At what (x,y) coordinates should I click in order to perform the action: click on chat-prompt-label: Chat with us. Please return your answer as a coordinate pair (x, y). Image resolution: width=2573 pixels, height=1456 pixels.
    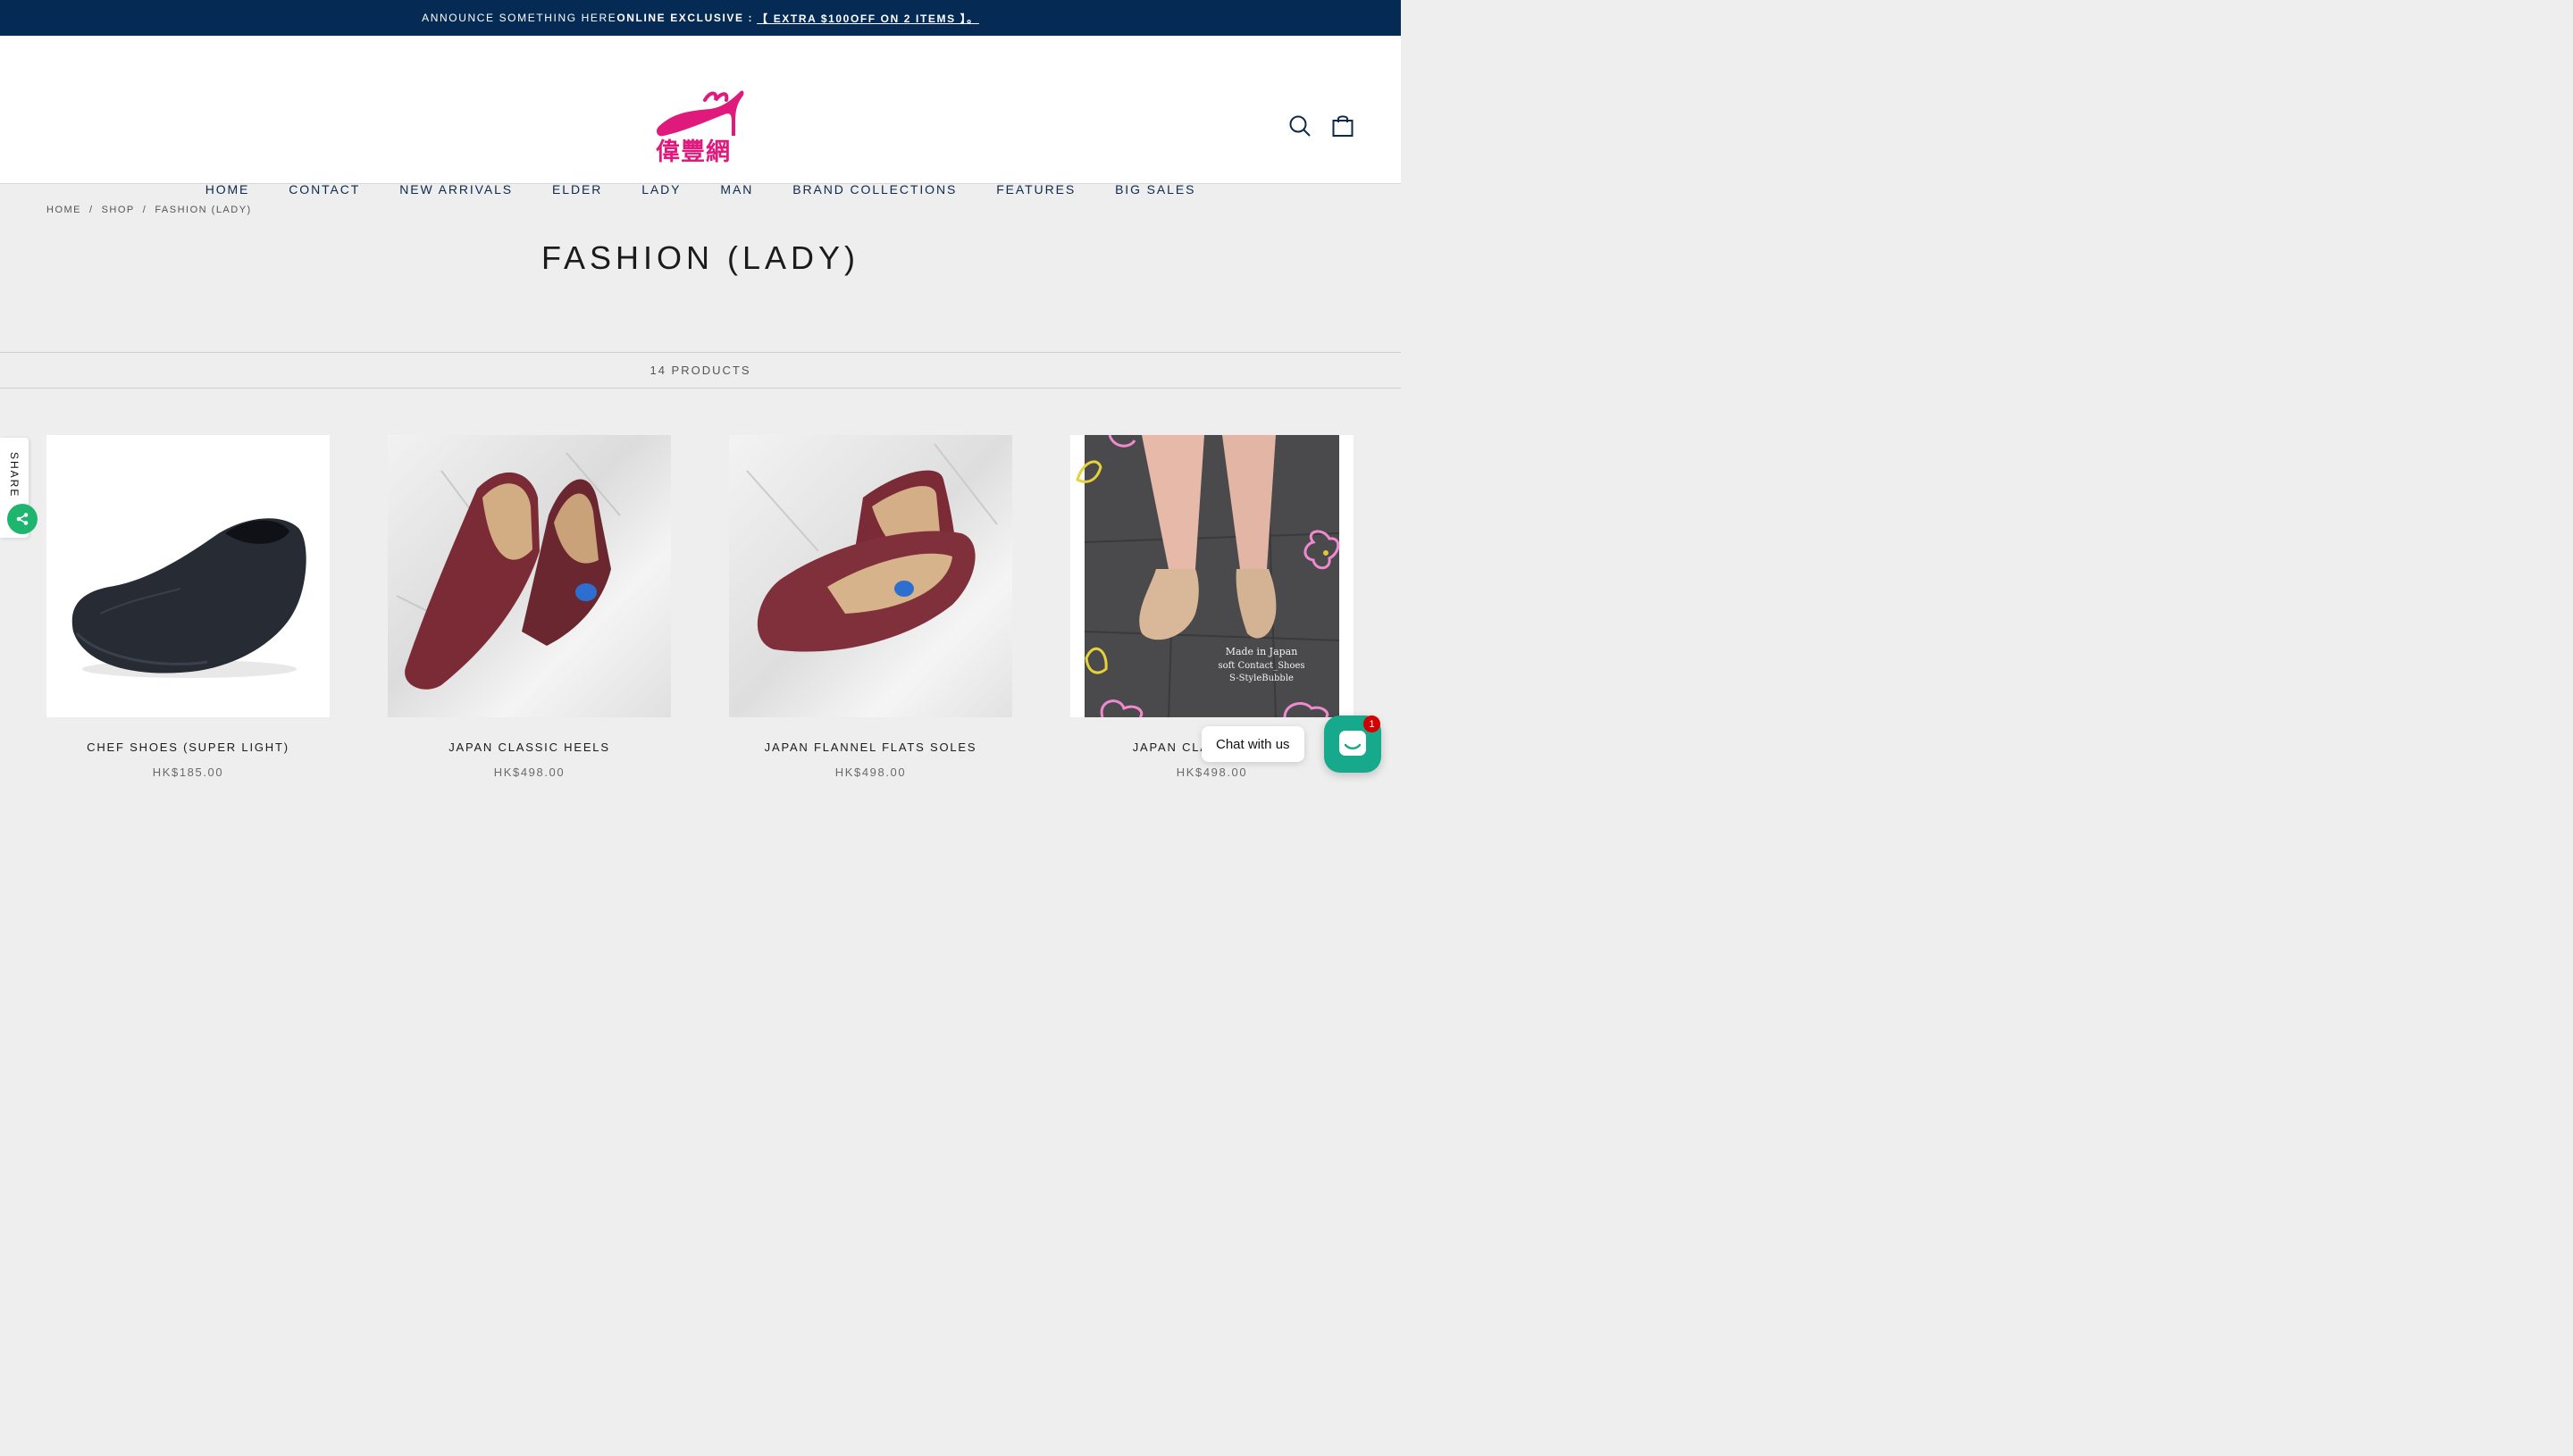
    Looking at the image, I should click on (1253, 744).